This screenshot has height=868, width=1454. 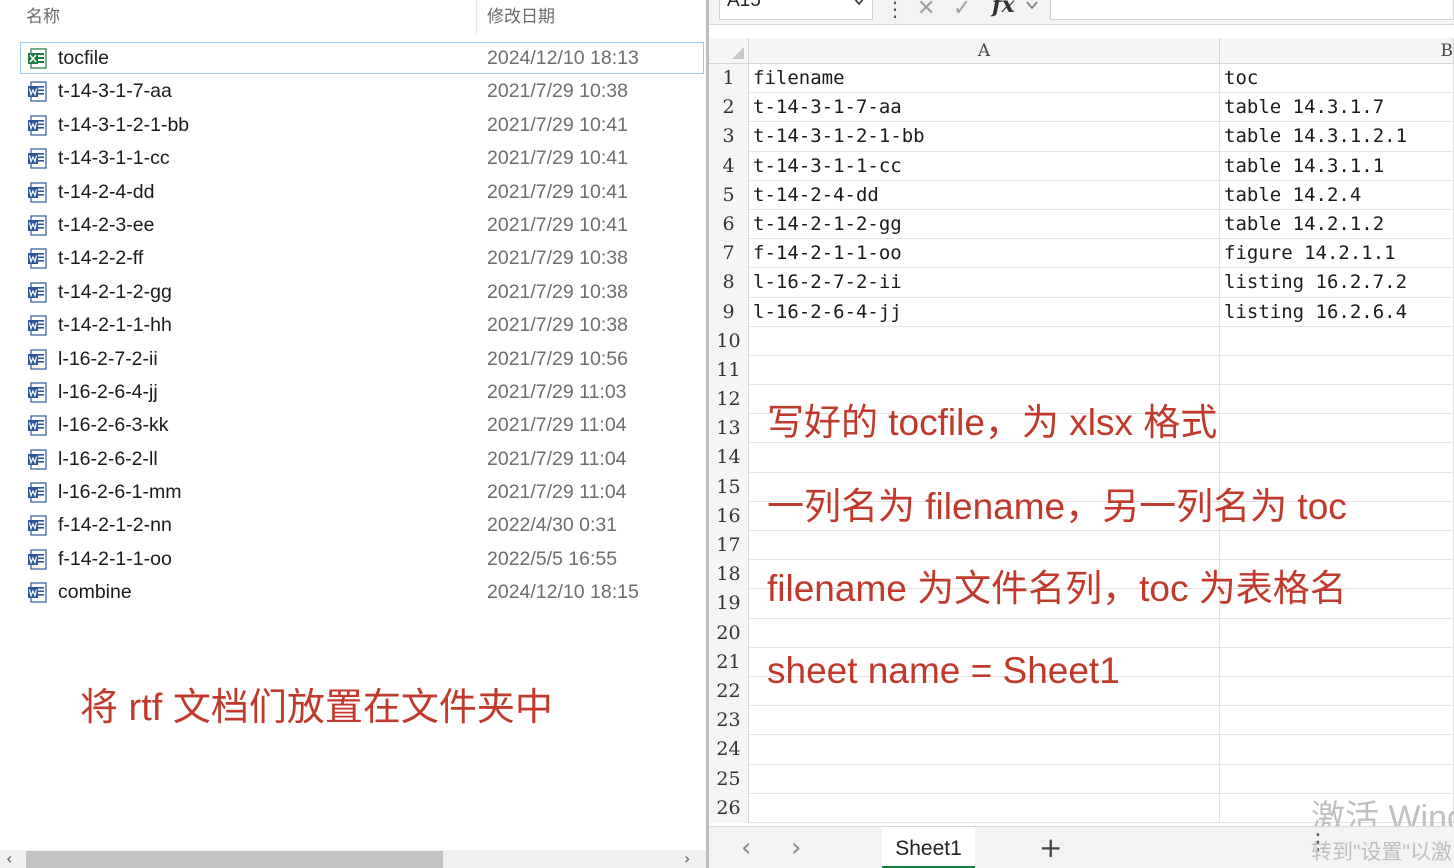 I want to click on cell-b: listing 16.2.7.2, so click(x=1337, y=283).